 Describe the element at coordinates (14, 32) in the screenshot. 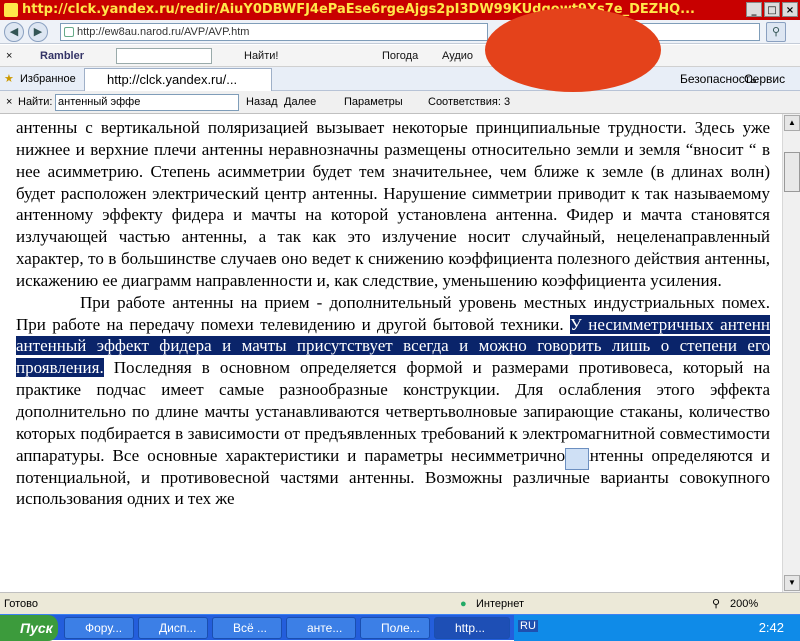

I see `back-button: ◀` at that location.